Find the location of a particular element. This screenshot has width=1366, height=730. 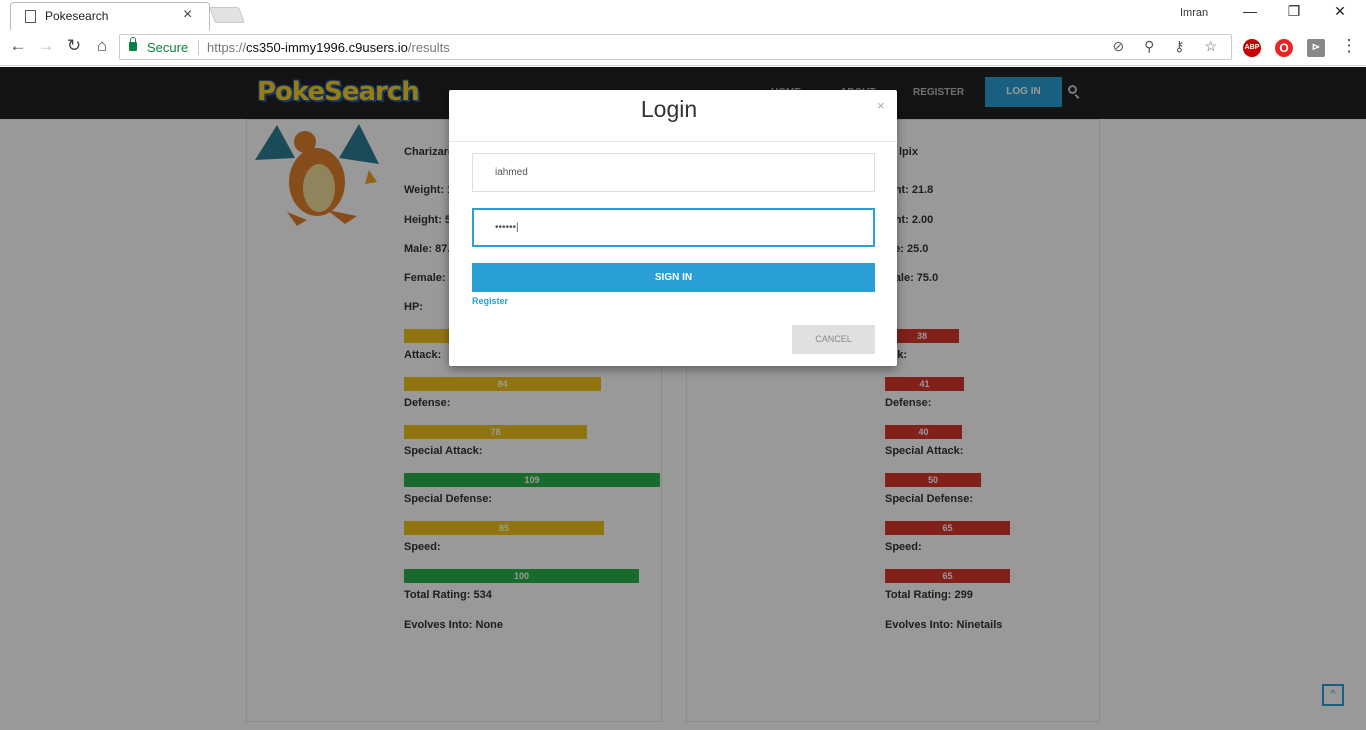

menu-icon: ⋮ is located at coordinates (1349, 46).